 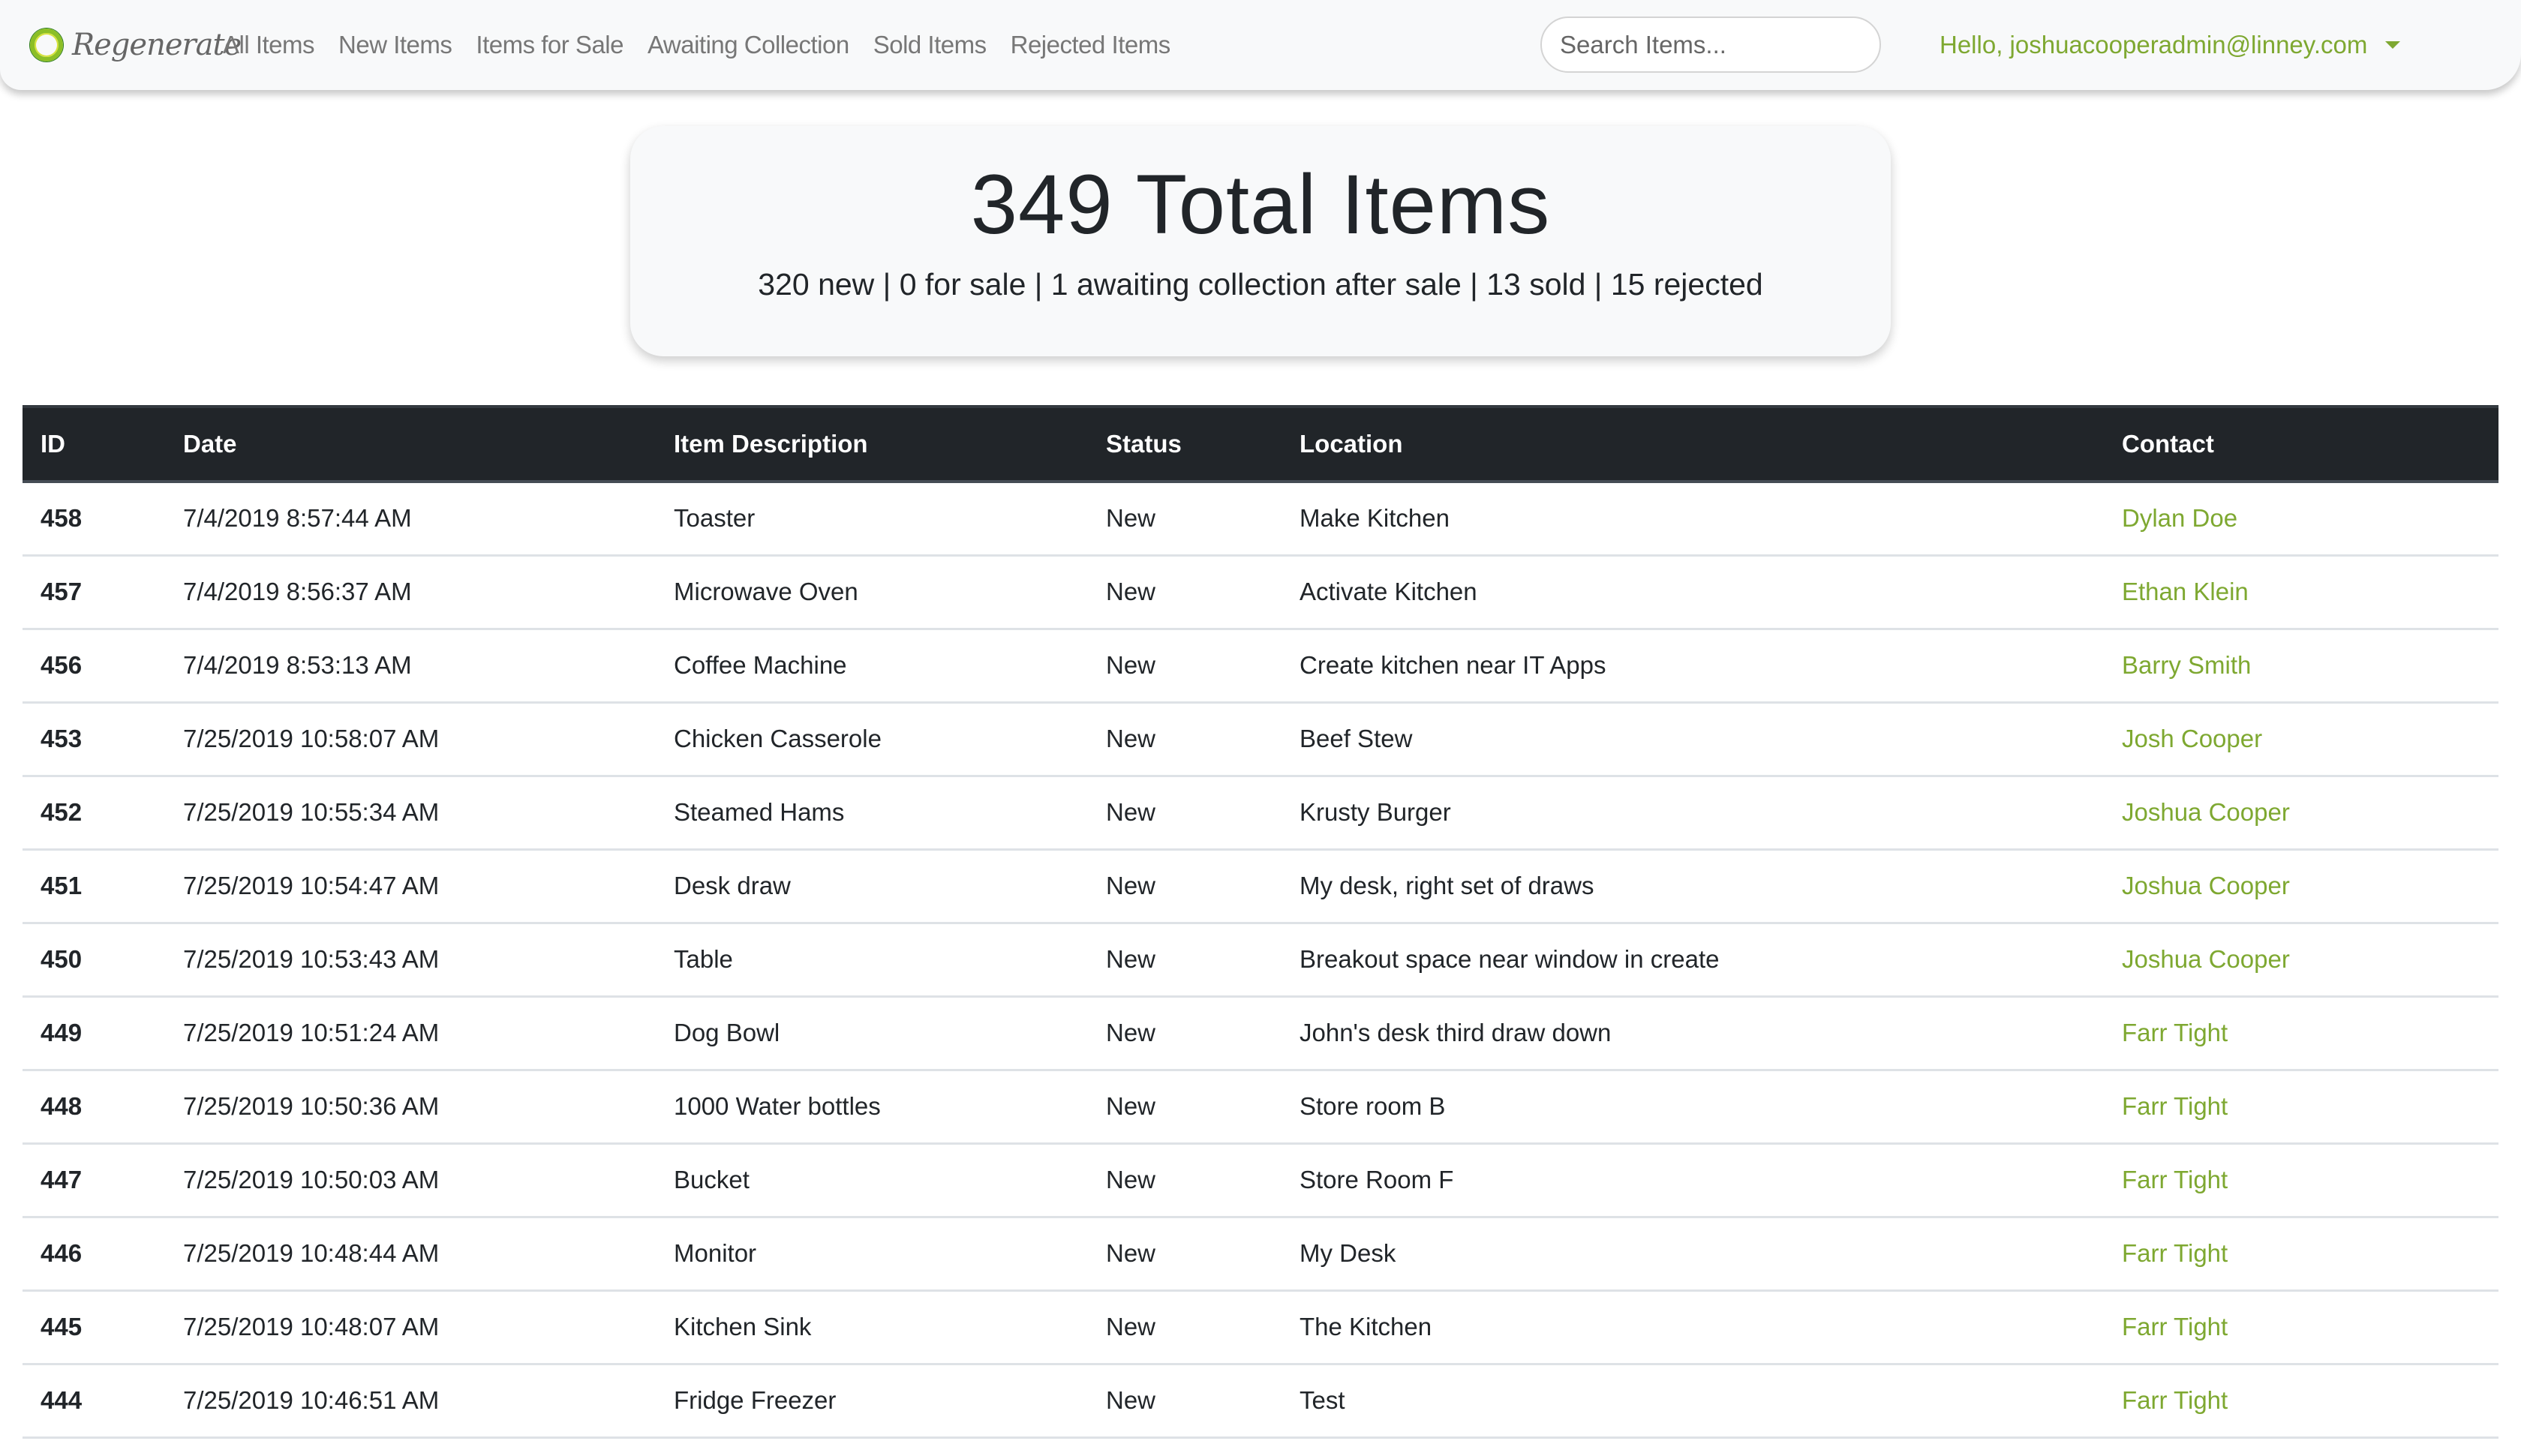 What do you see at coordinates (94, 813) in the screenshot?
I see `item-id-cell: 452` at bounding box center [94, 813].